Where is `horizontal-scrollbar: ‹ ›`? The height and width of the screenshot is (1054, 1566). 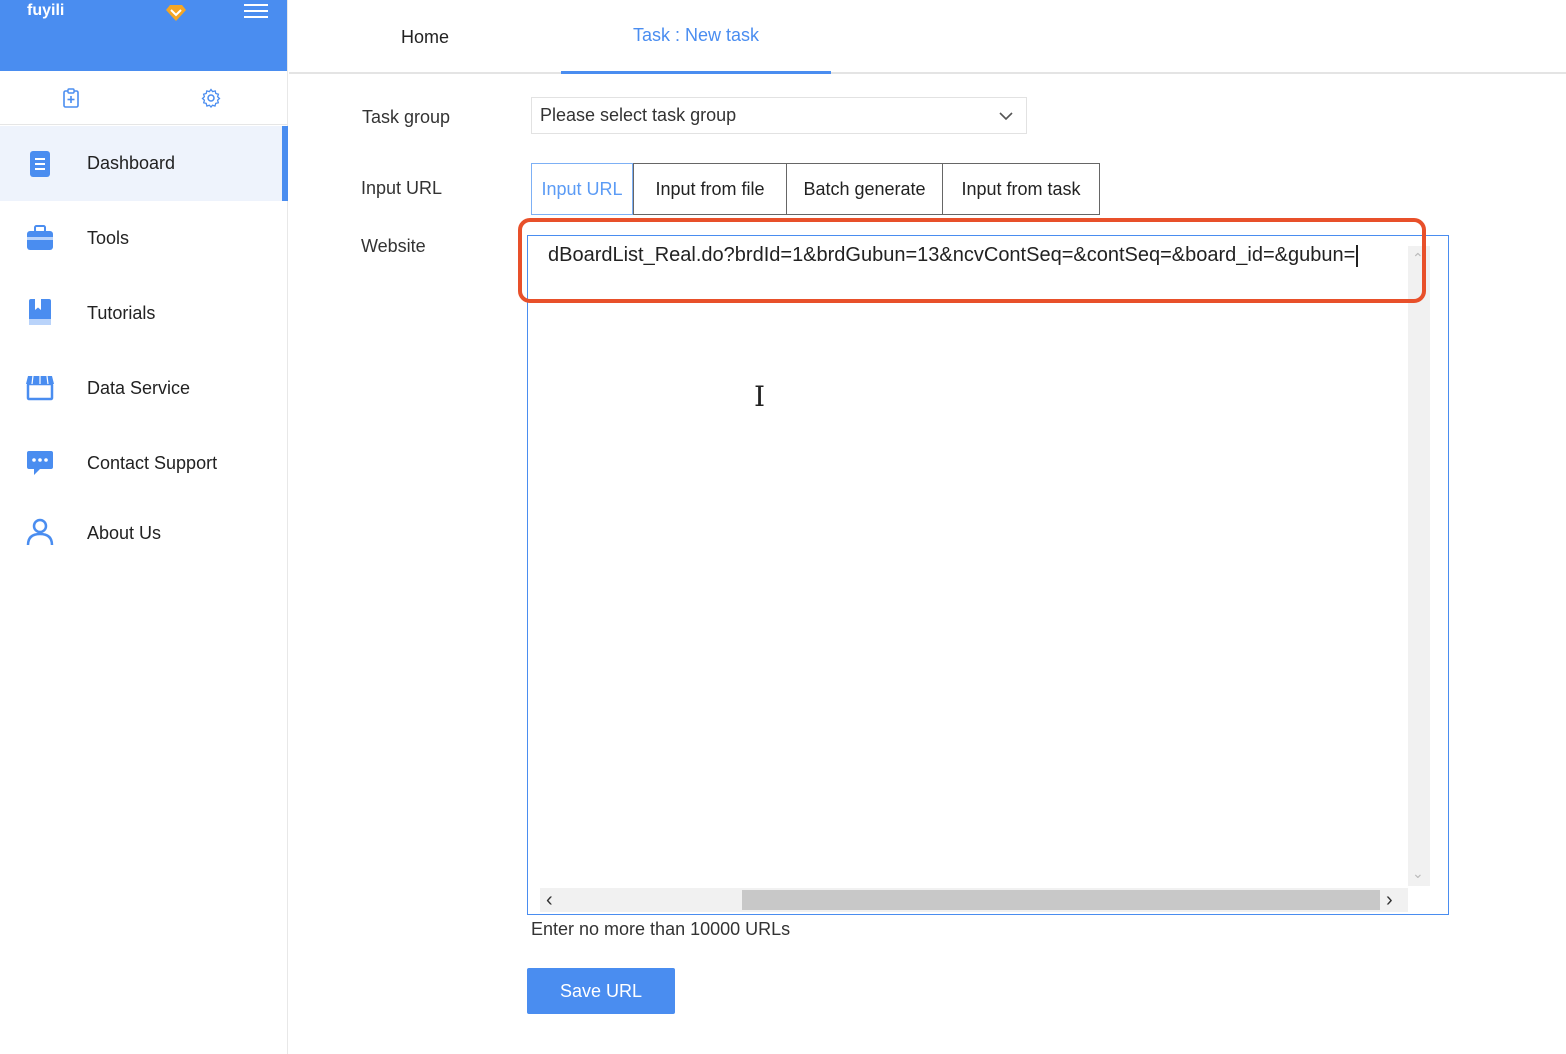
horizontal-scrollbar: ‹ › is located at coordinates (974, 900).